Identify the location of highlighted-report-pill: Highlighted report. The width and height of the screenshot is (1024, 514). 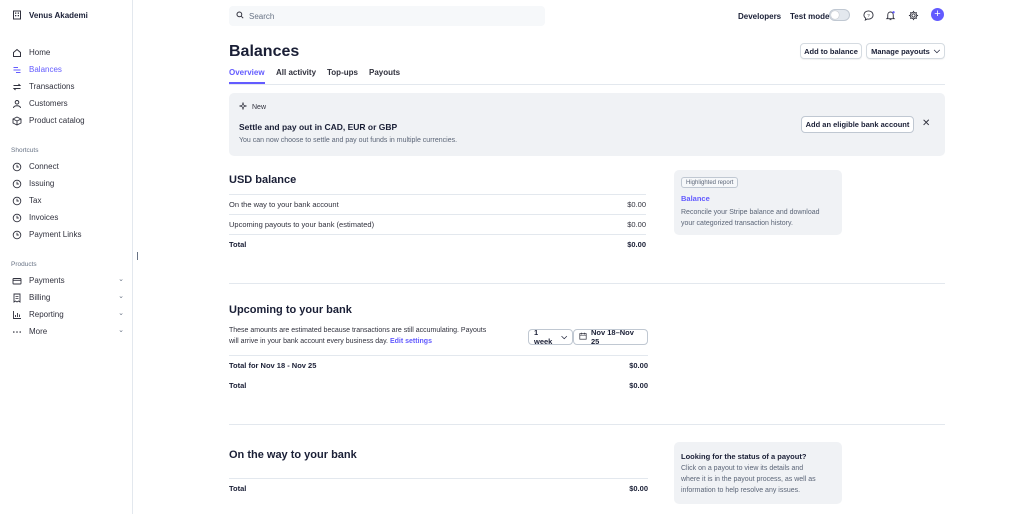
(710, 182).